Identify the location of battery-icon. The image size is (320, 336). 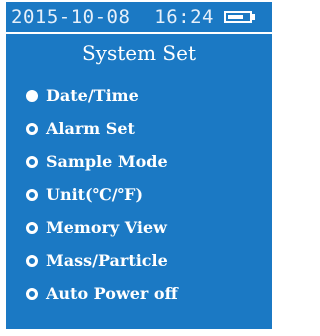
(238, 17).